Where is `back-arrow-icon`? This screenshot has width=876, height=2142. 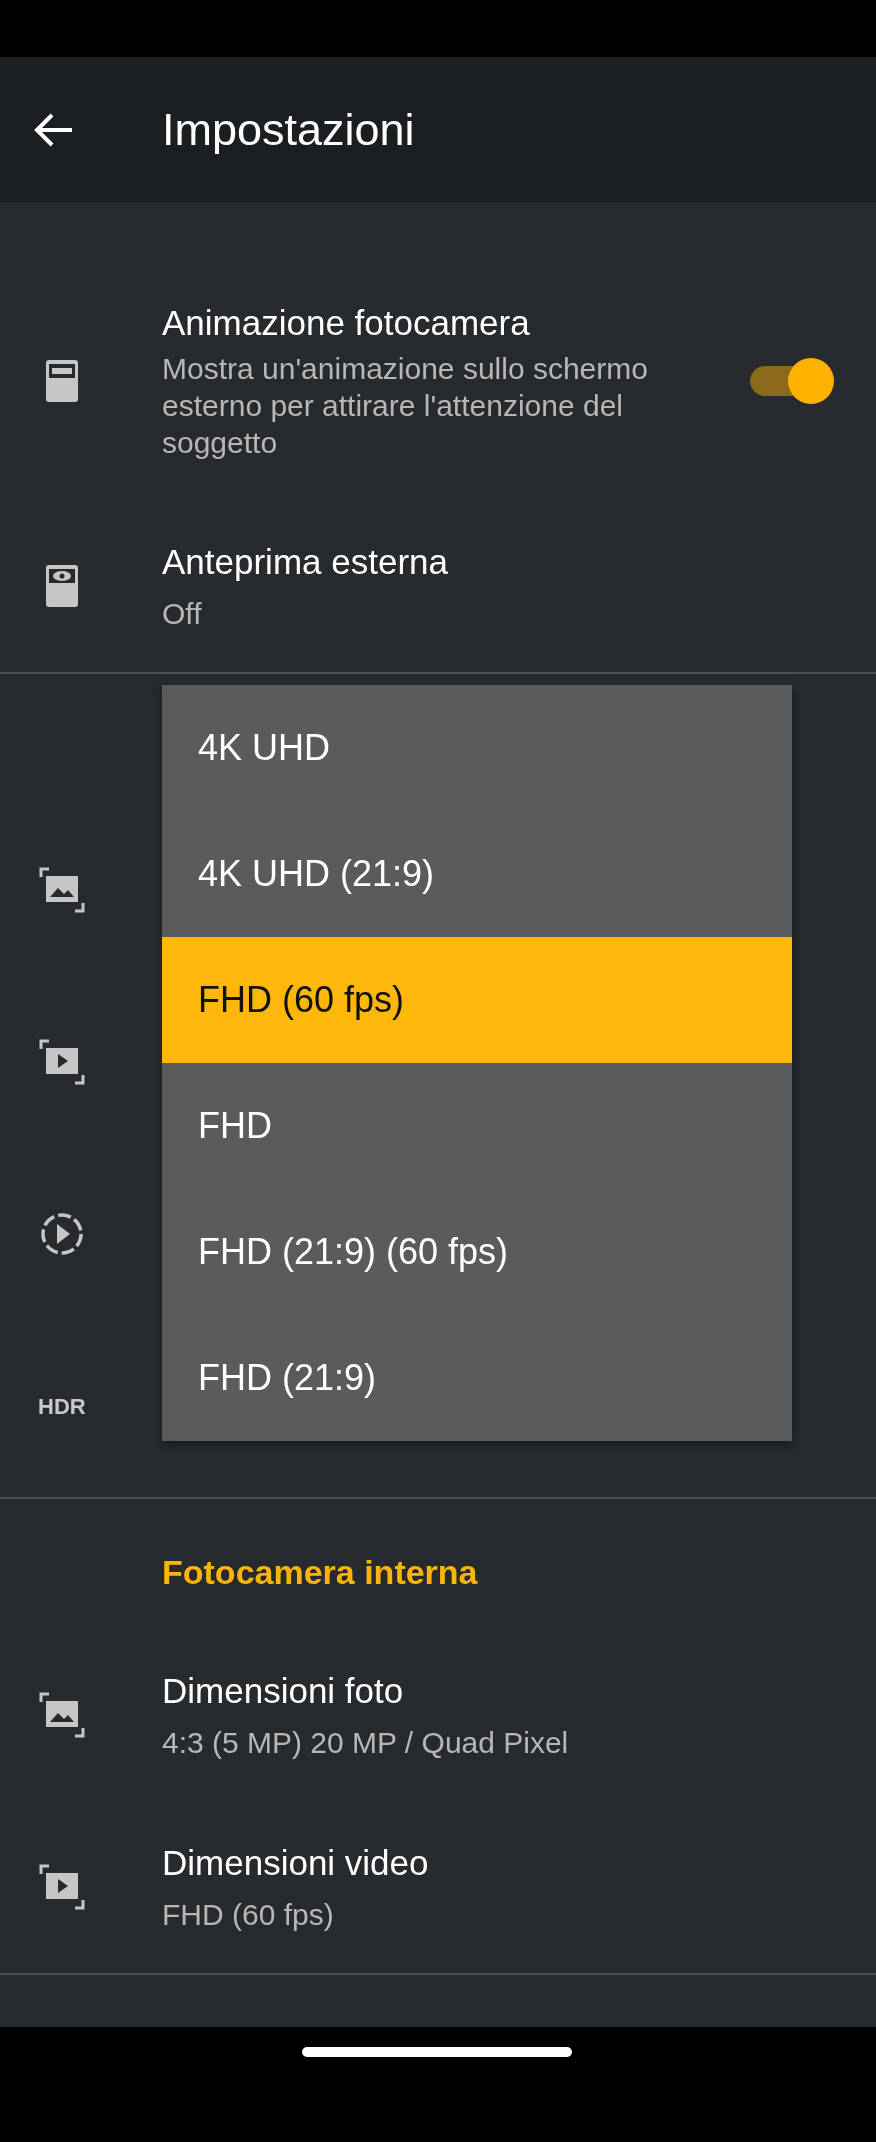 back-arrow-icon is located at coordinates (54, 129).